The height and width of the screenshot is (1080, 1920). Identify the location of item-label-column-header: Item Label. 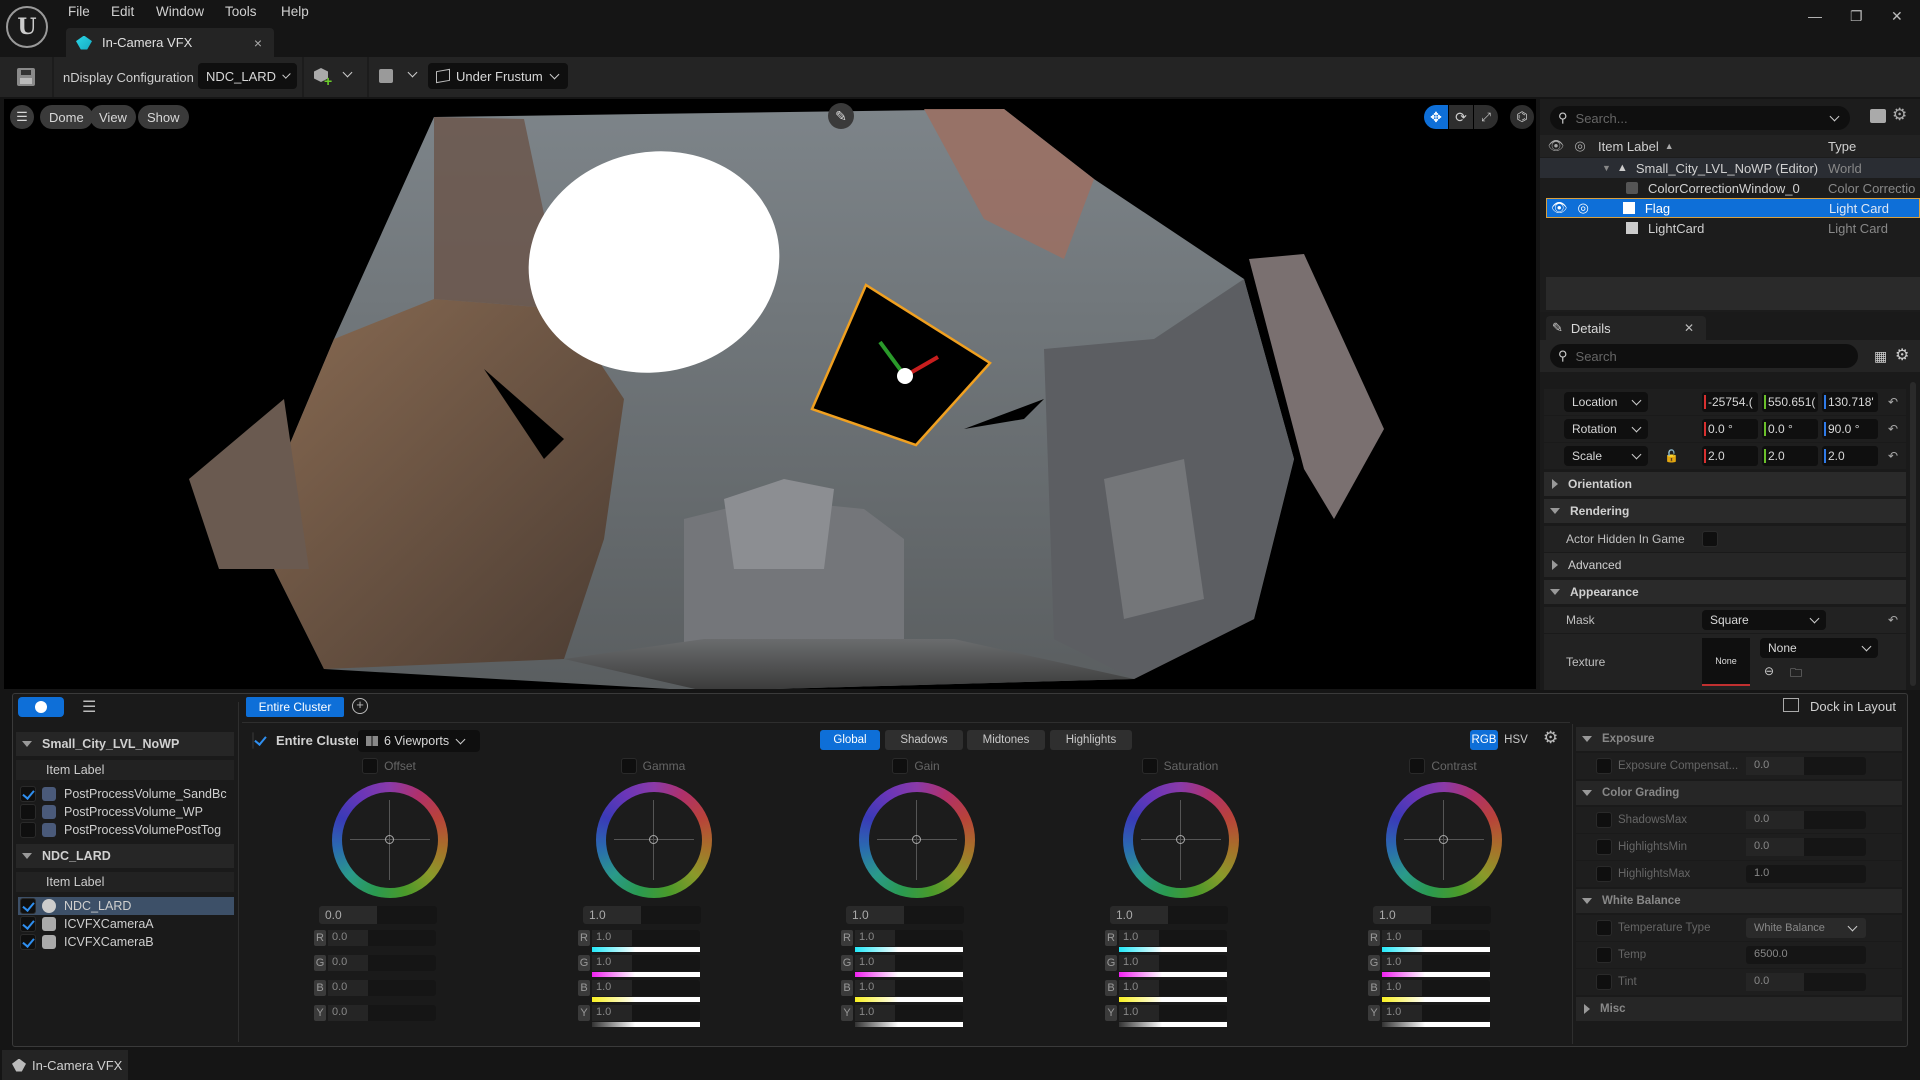
(75, 770).